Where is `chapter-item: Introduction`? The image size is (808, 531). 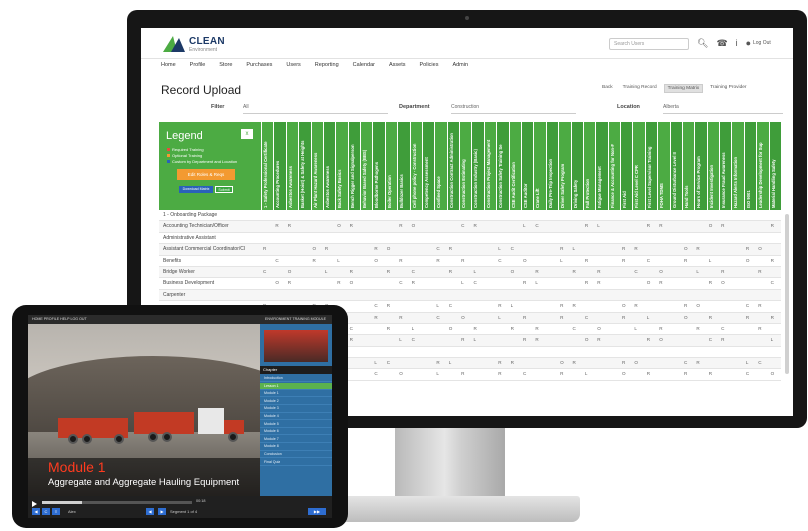 chapter-item: Introduction is located at coordinates (296, 379).